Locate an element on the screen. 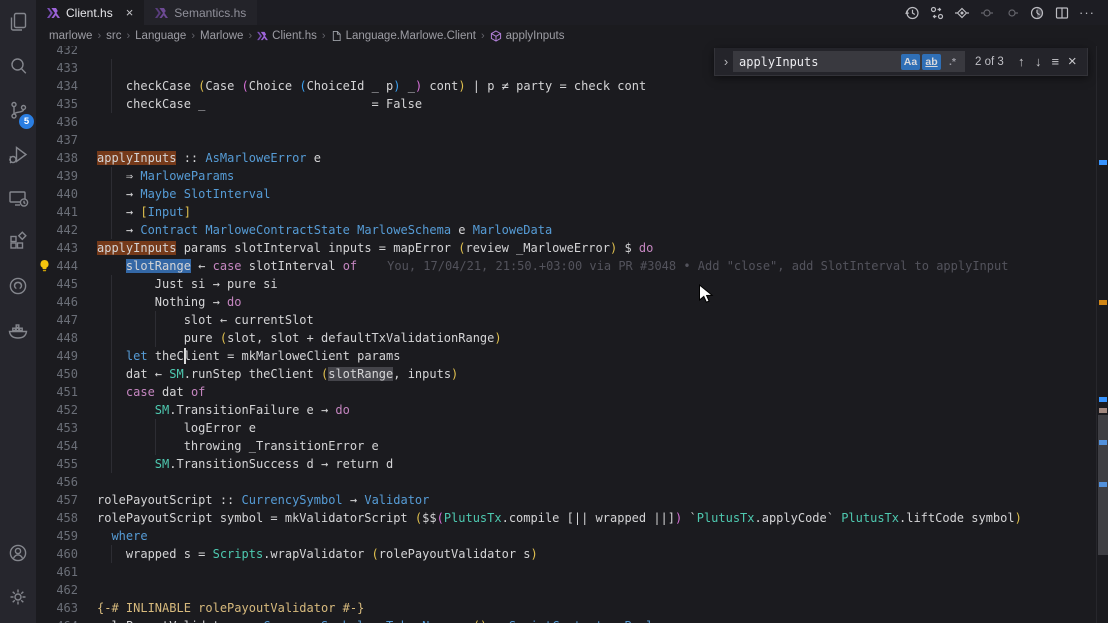  code-line: 461 is located at coordinates (572, 572).